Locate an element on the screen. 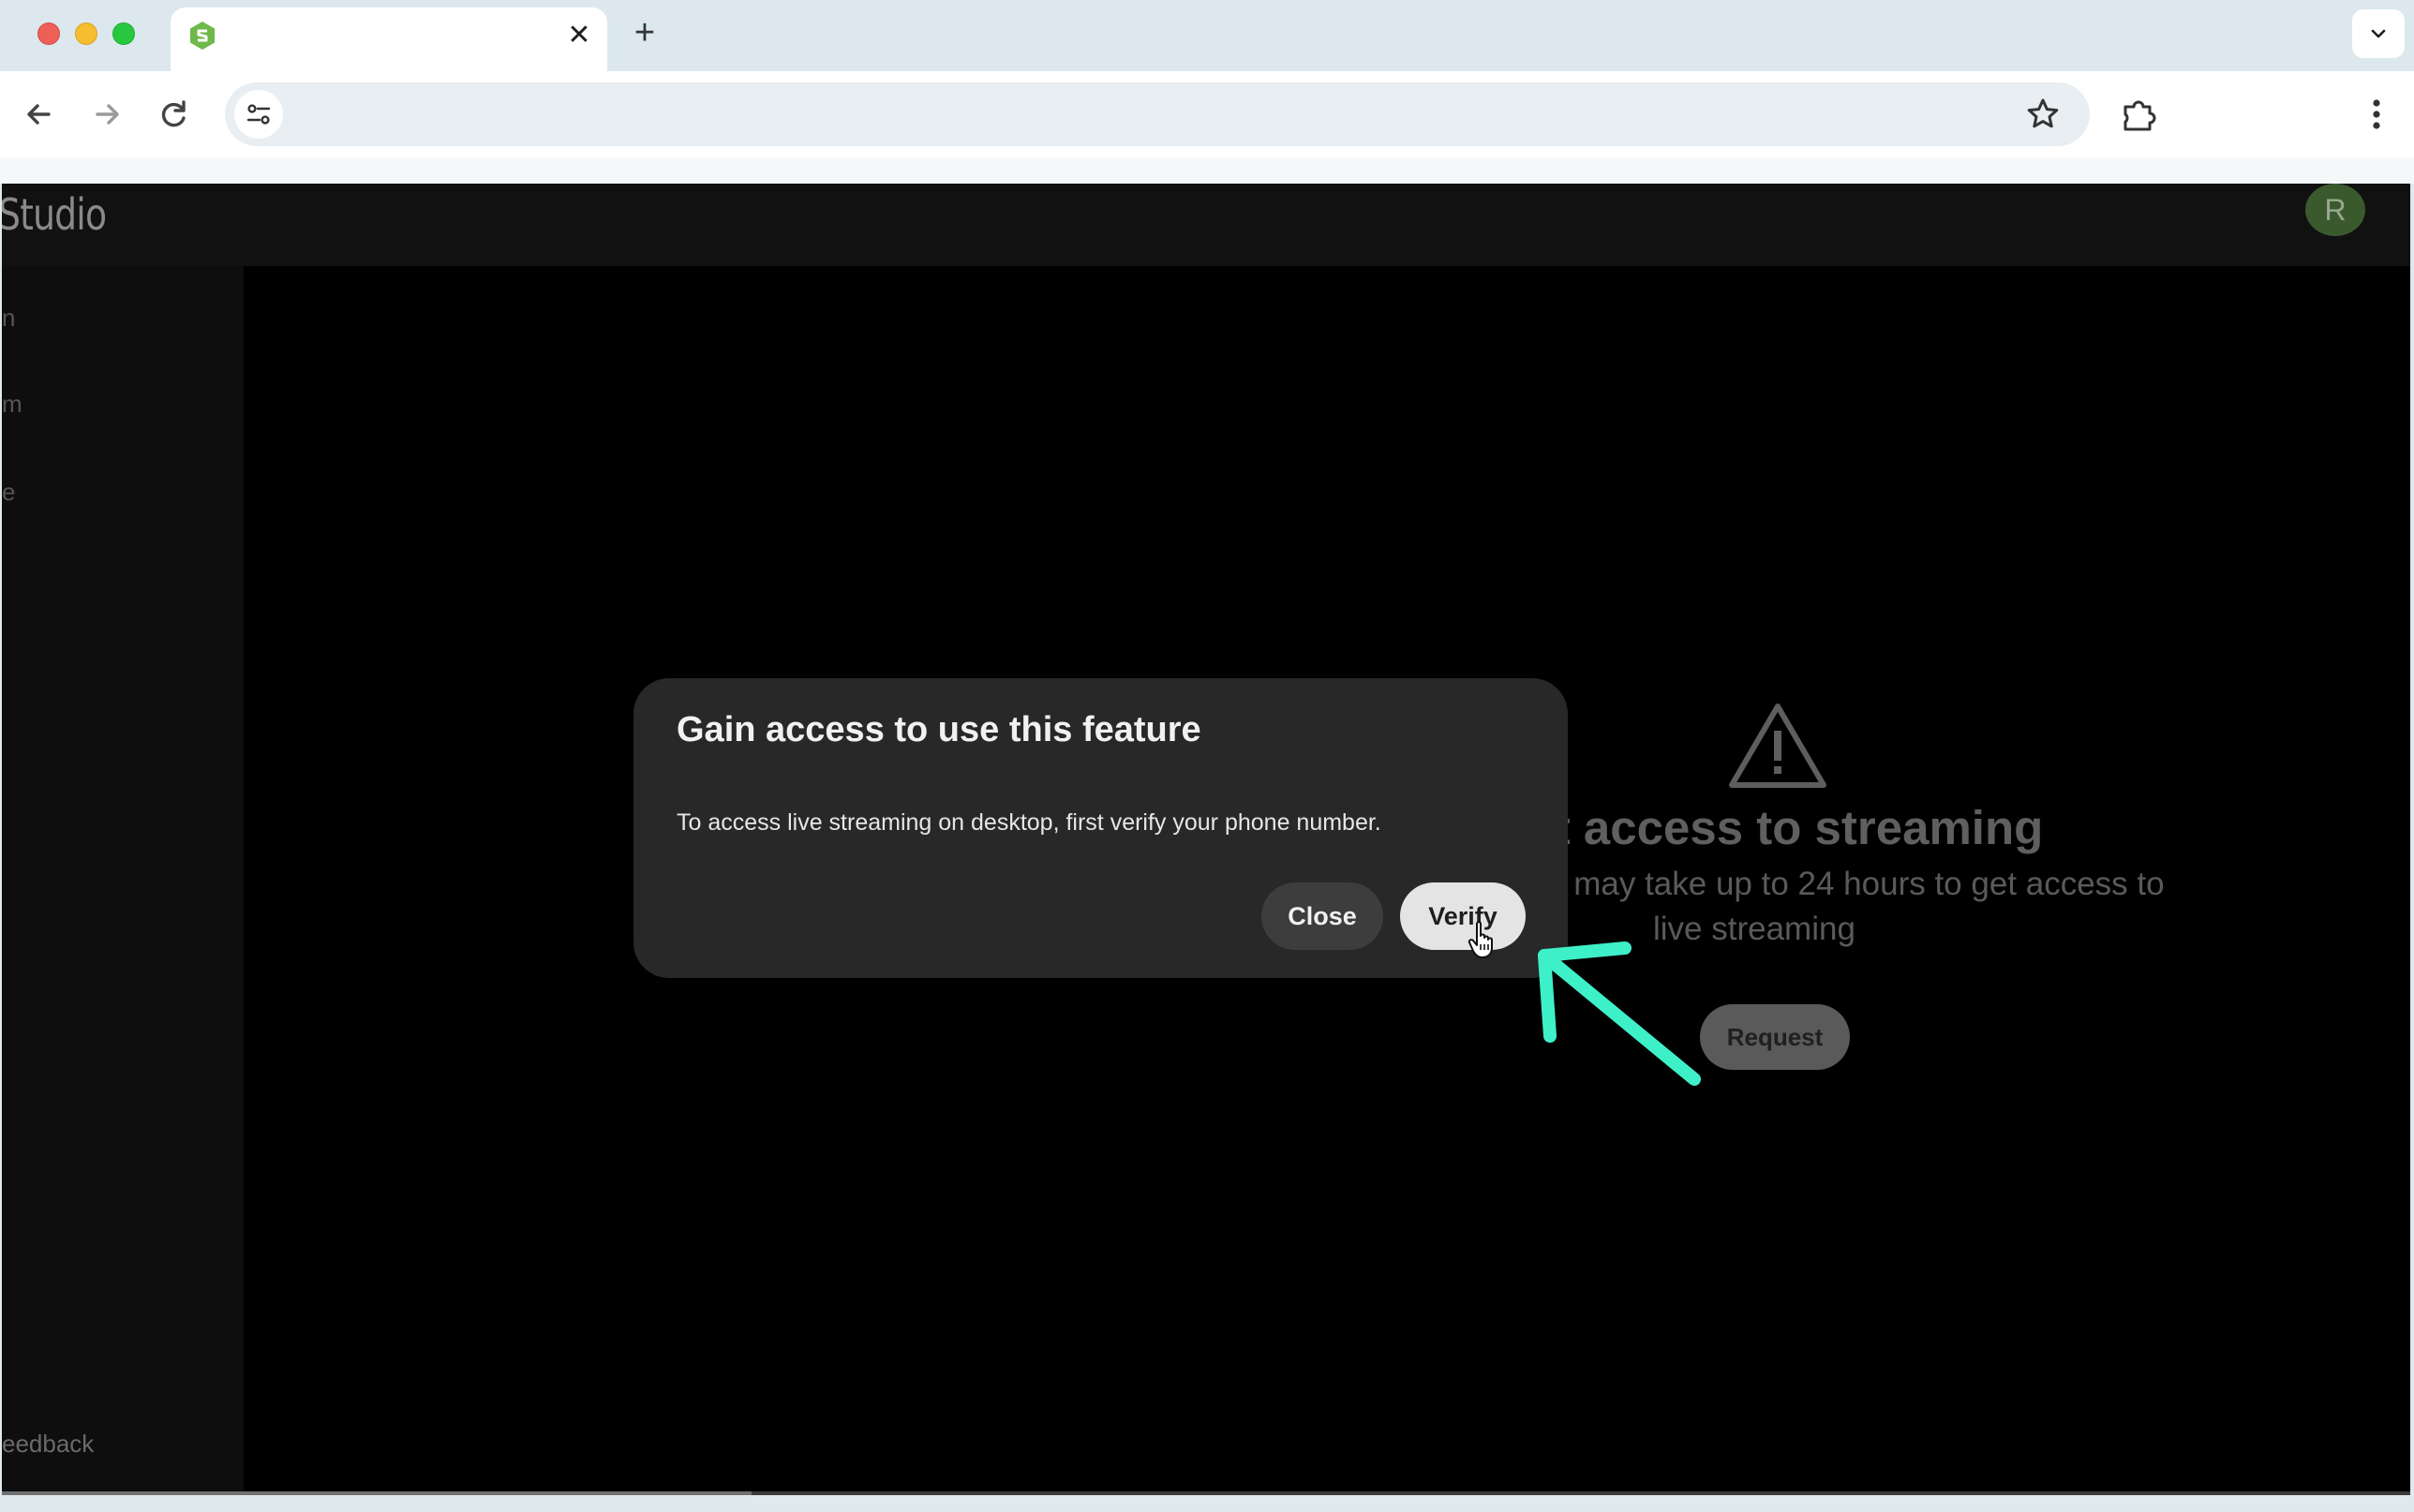  kebab-menu-icon is located at coordinates (2376, 114).